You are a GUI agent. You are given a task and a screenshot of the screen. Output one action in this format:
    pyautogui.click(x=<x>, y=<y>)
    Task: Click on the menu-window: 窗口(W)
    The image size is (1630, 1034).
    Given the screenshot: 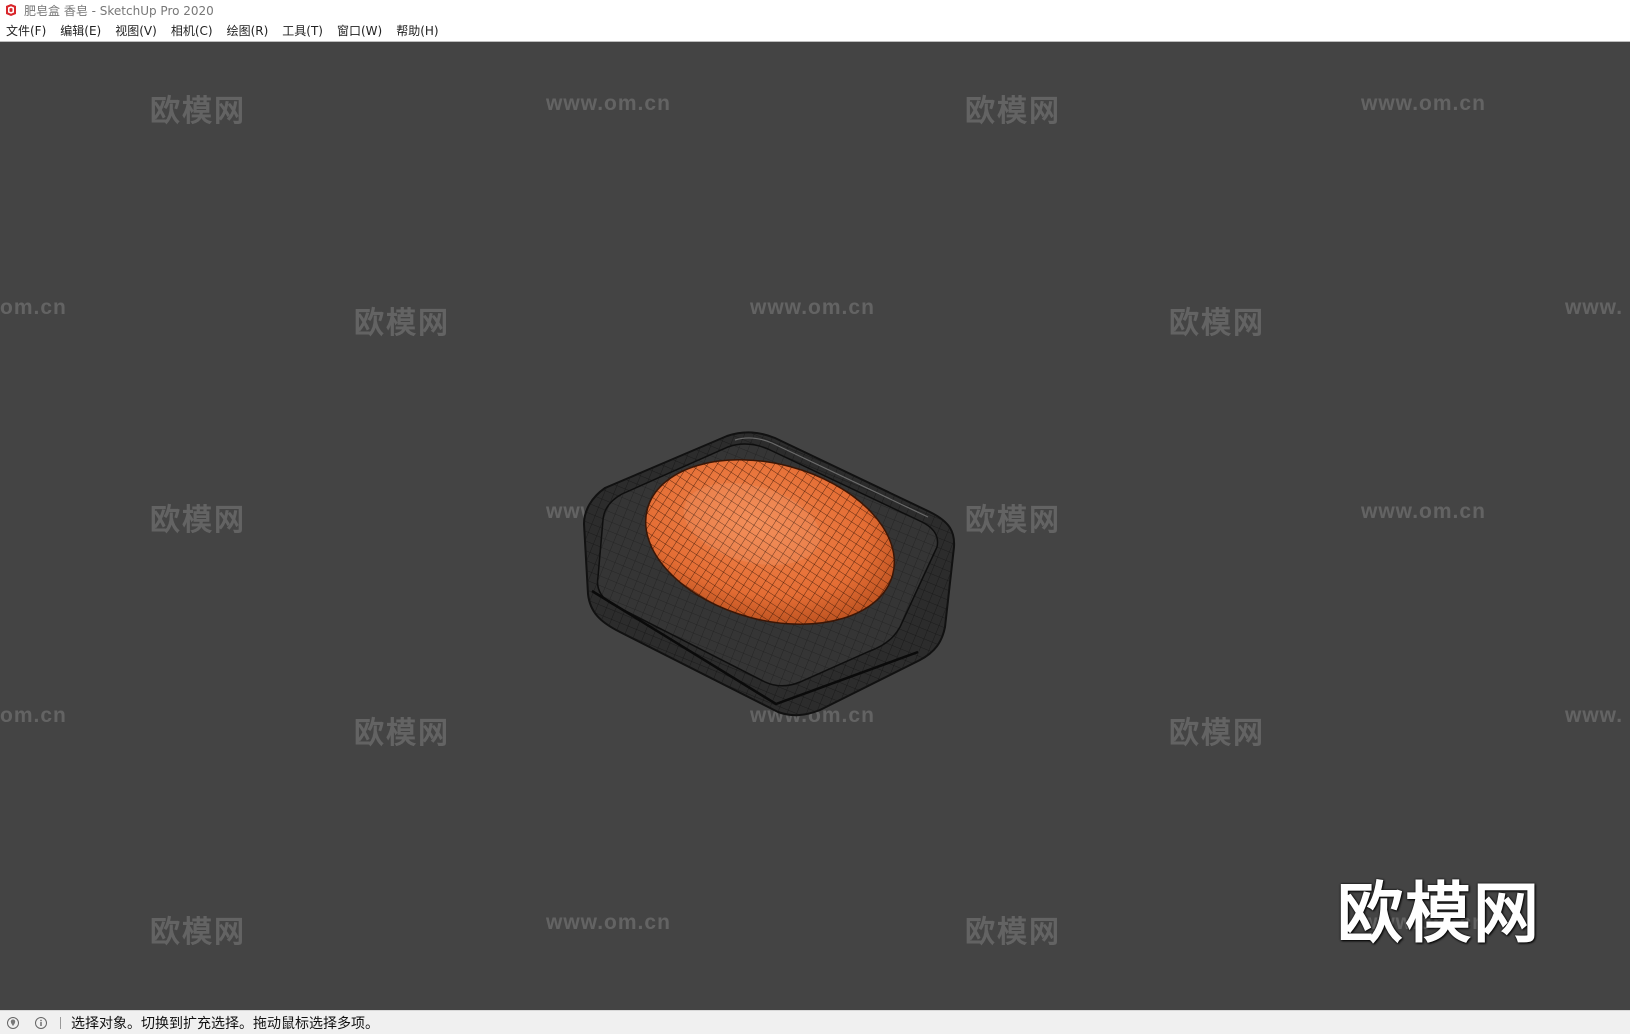 What is the action you would take?
    pyautogui.click(x=359, y=30)
    